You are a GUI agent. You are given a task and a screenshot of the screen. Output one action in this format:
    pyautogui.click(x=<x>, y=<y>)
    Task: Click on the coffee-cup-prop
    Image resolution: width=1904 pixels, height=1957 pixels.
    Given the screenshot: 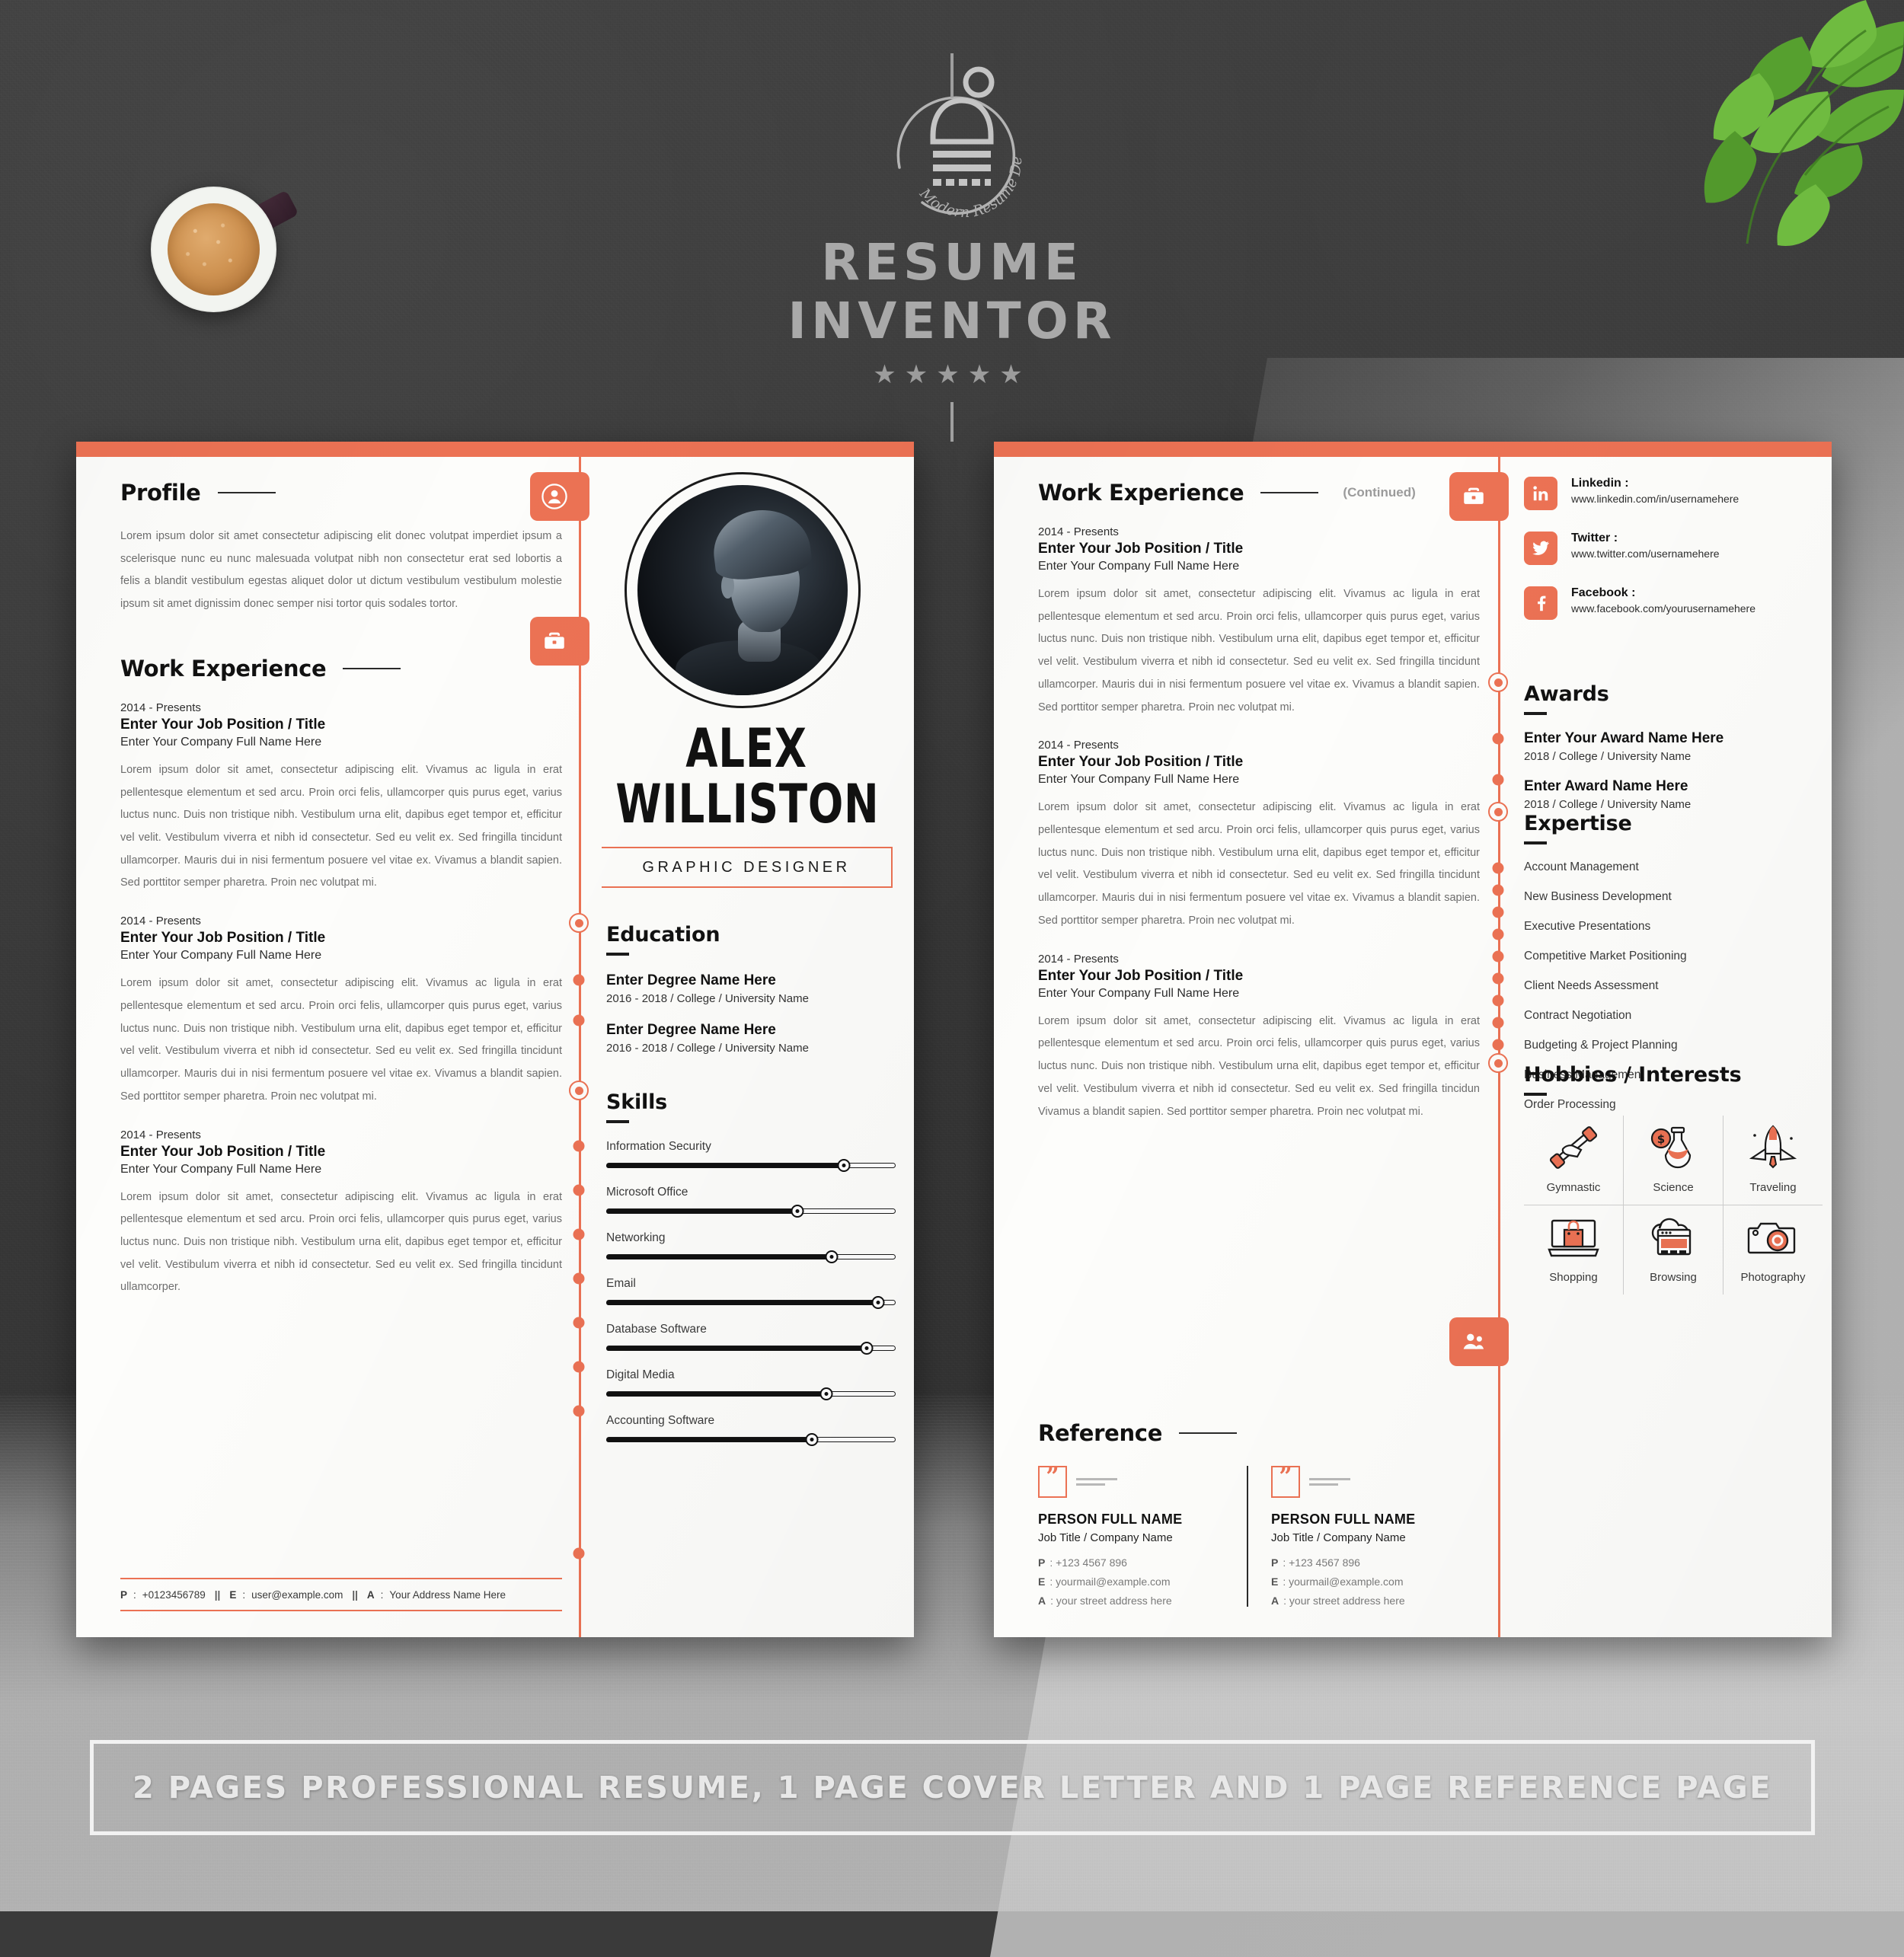 What is the action you would take?
    pyautogui.click(x=225, y=249)
    